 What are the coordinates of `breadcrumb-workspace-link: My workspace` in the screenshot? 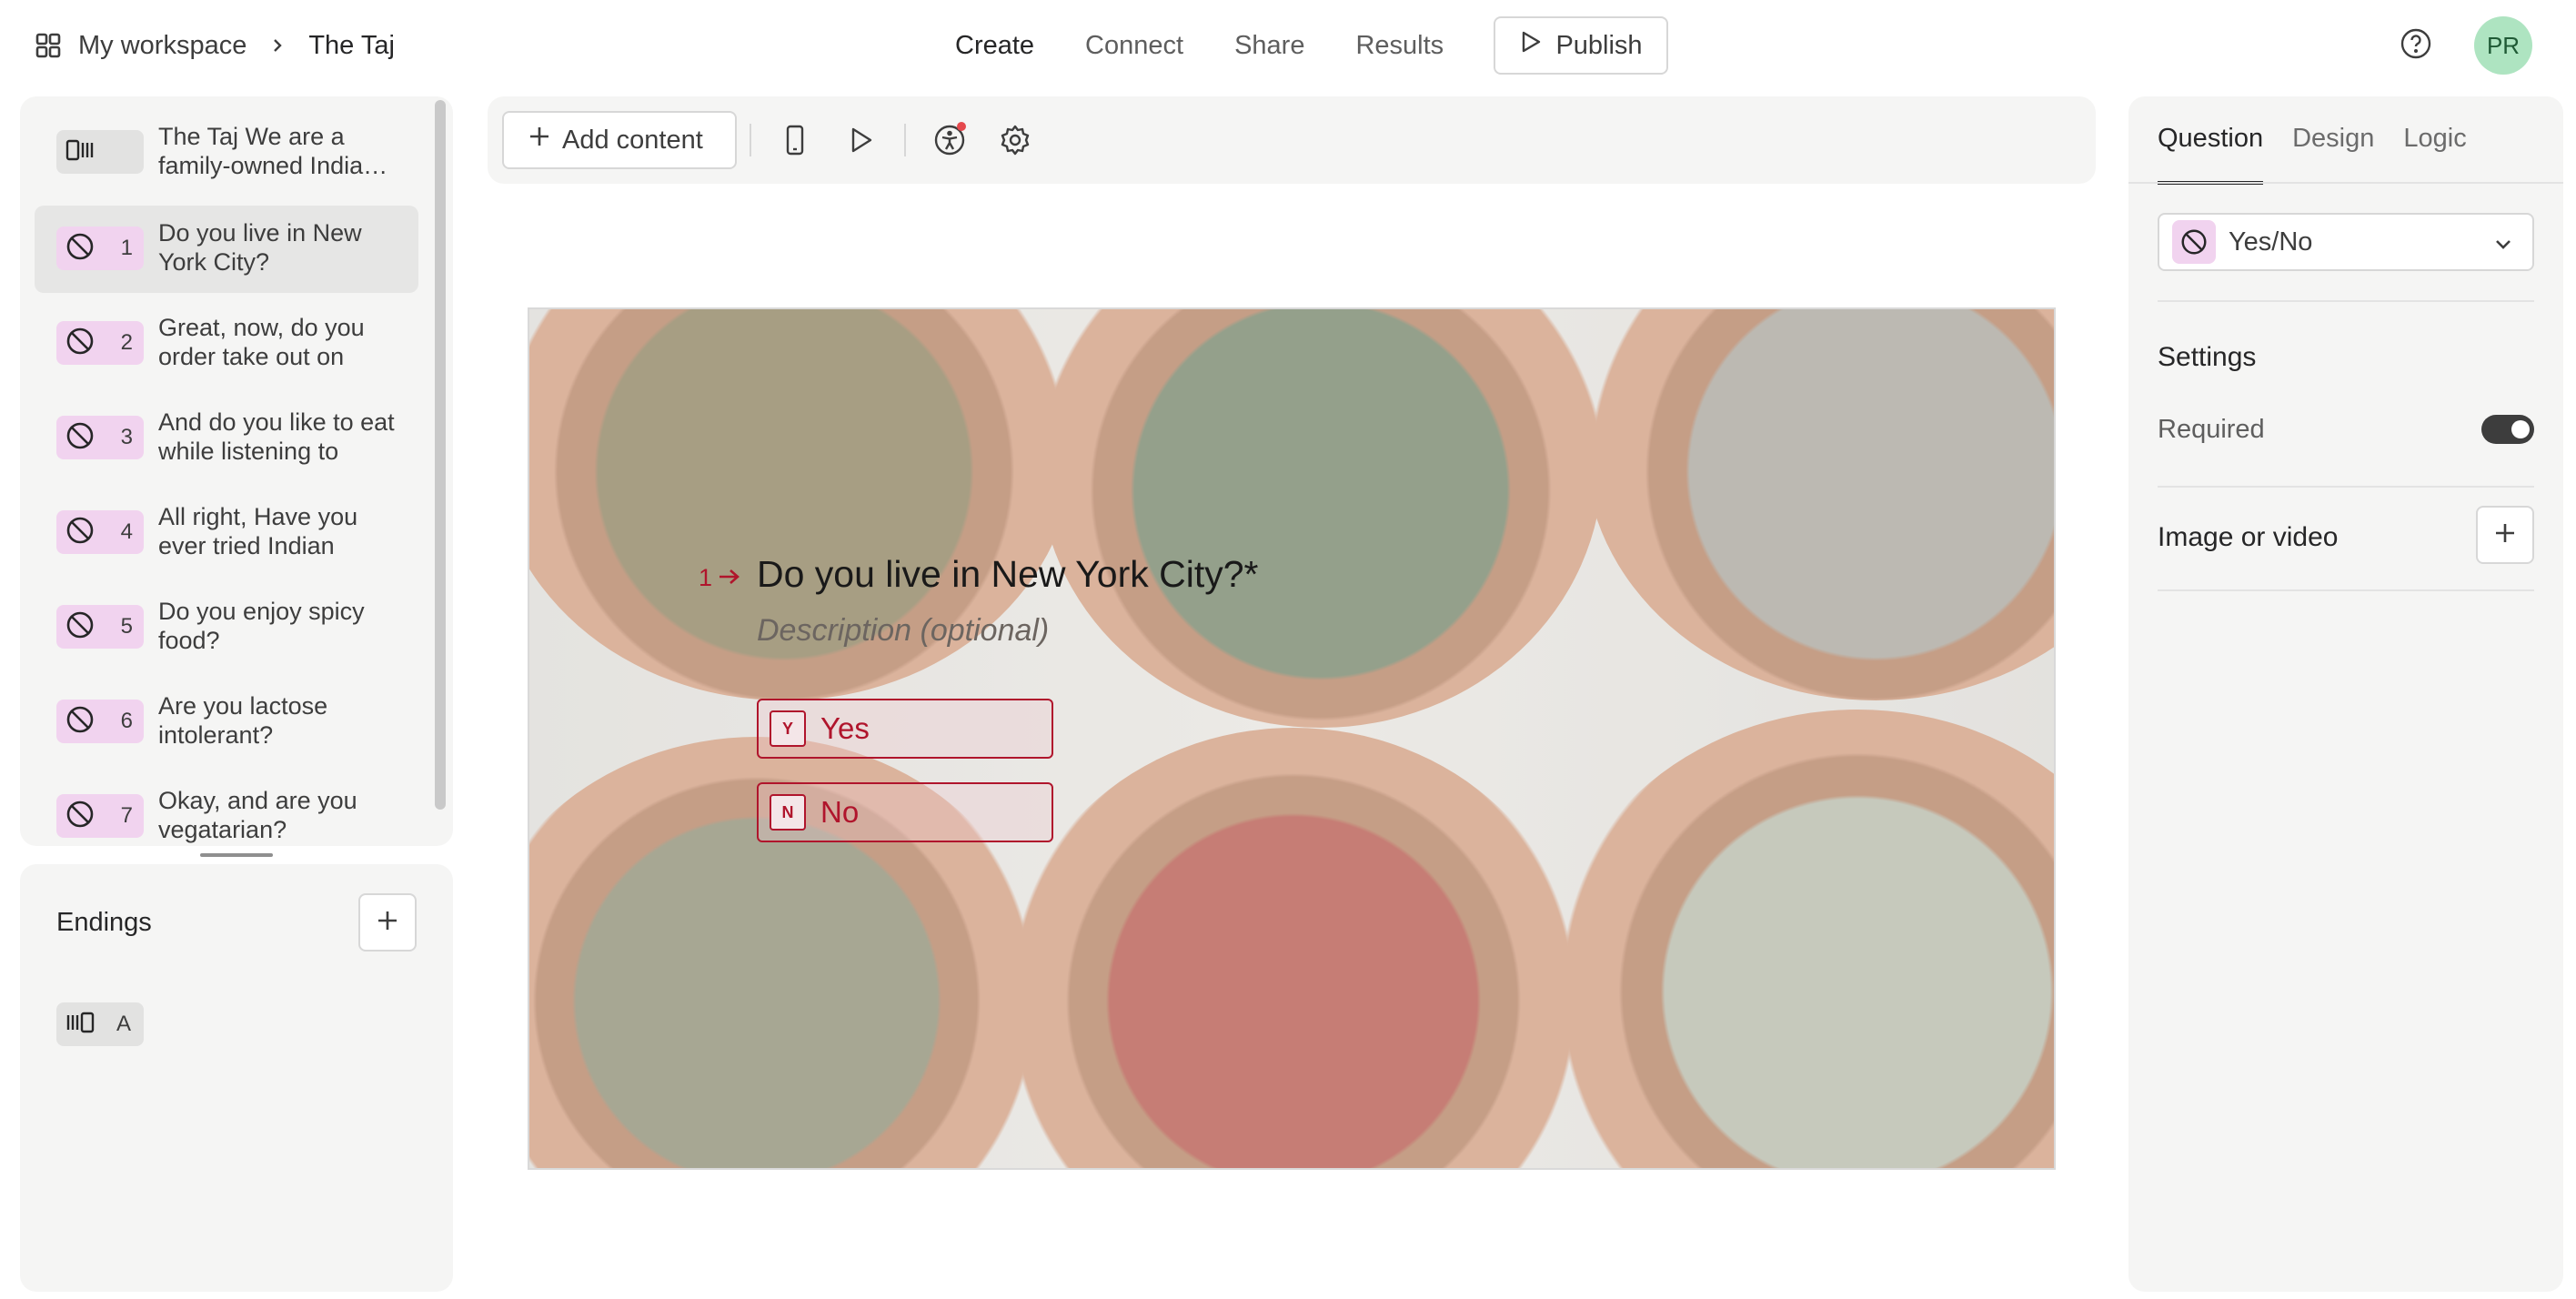 It's located at (162, 46).